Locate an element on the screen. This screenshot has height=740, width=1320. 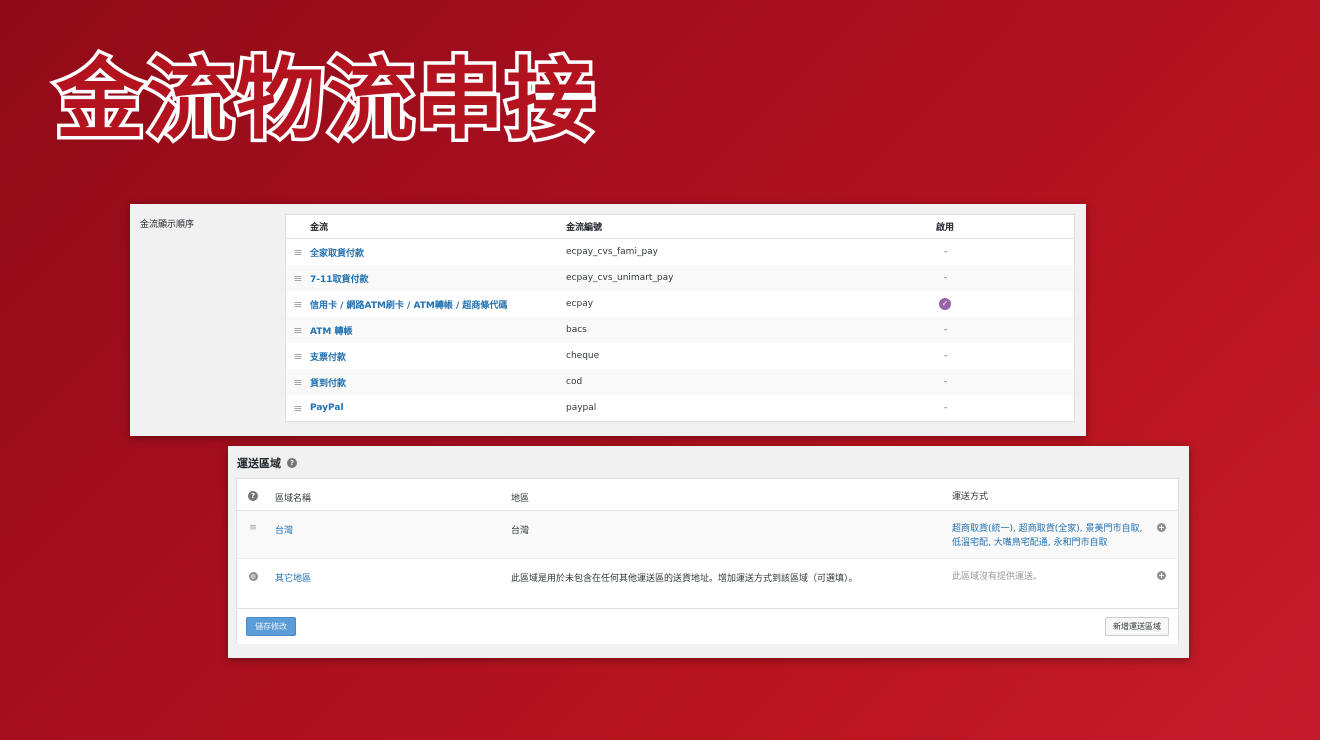
zone-region: 此區域是用於未包含在任何其他運送區的送貨地址。增加運送方式到該區域（可選填）。 is located at coordinates (684, 579).